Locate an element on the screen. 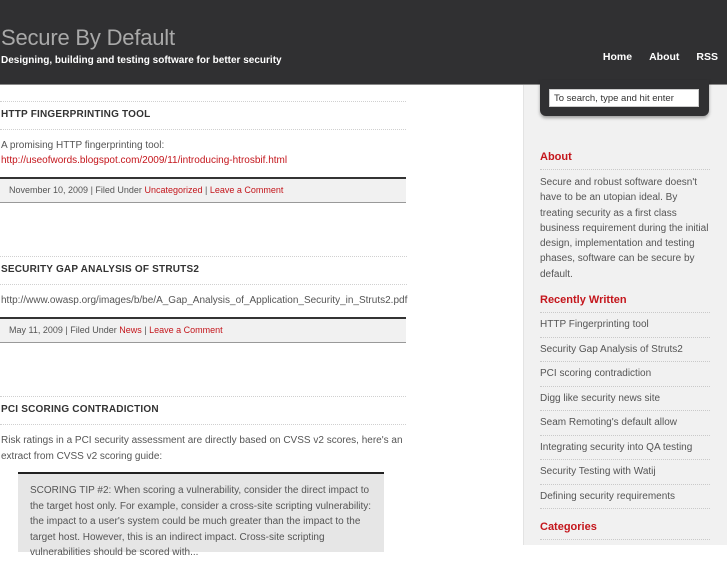 The height and width of the screenshot is (561, 727). recent-post-item: Security Gap Analysis of Struts2 is located at coordinates (625, 350).